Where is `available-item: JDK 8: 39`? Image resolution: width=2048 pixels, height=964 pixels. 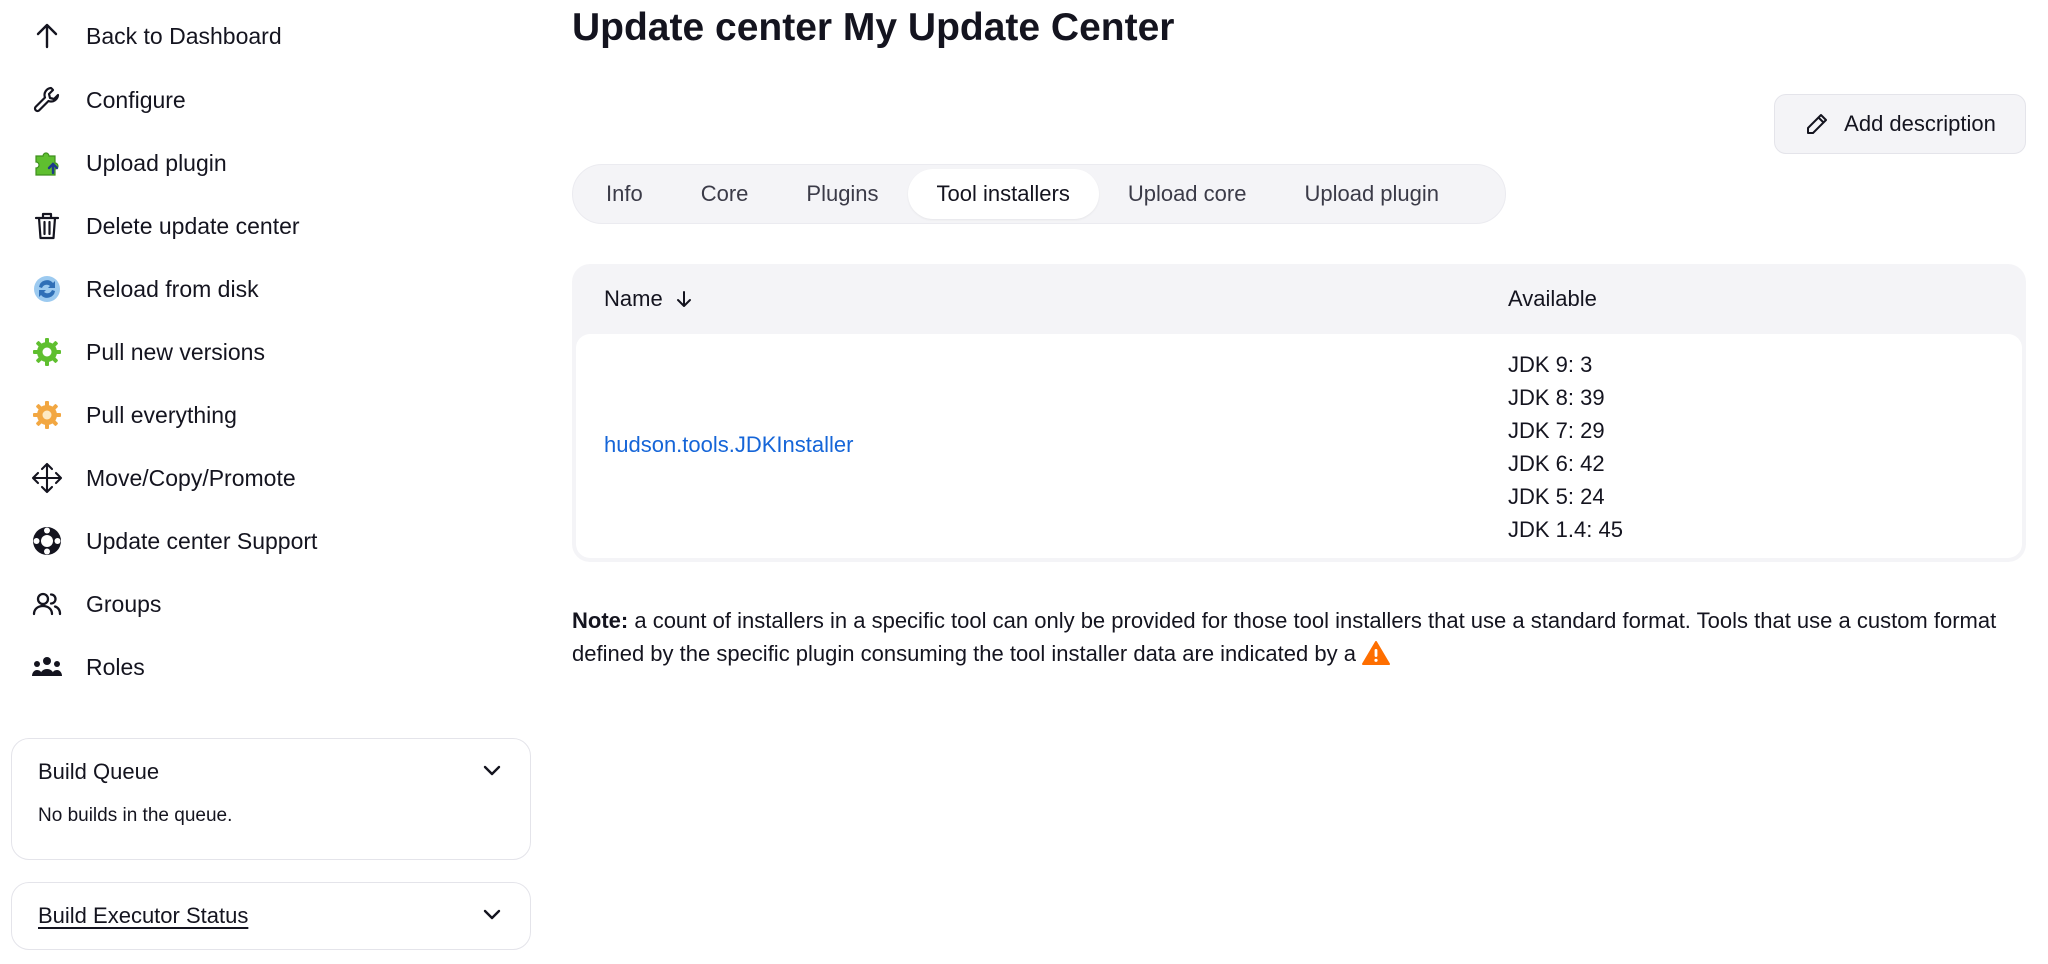 available-item: JDK 8: 39 is located at coordinates (1556, 397).